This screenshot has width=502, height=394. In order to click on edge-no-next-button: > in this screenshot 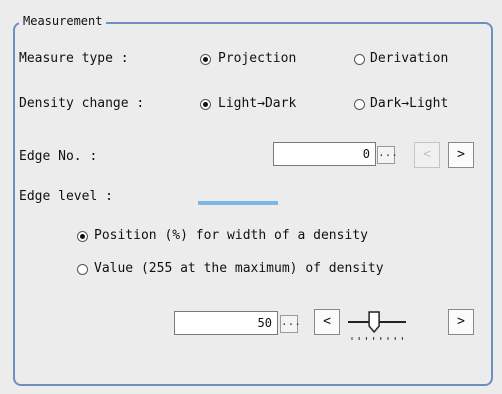, I will do `click(461, 155)`.